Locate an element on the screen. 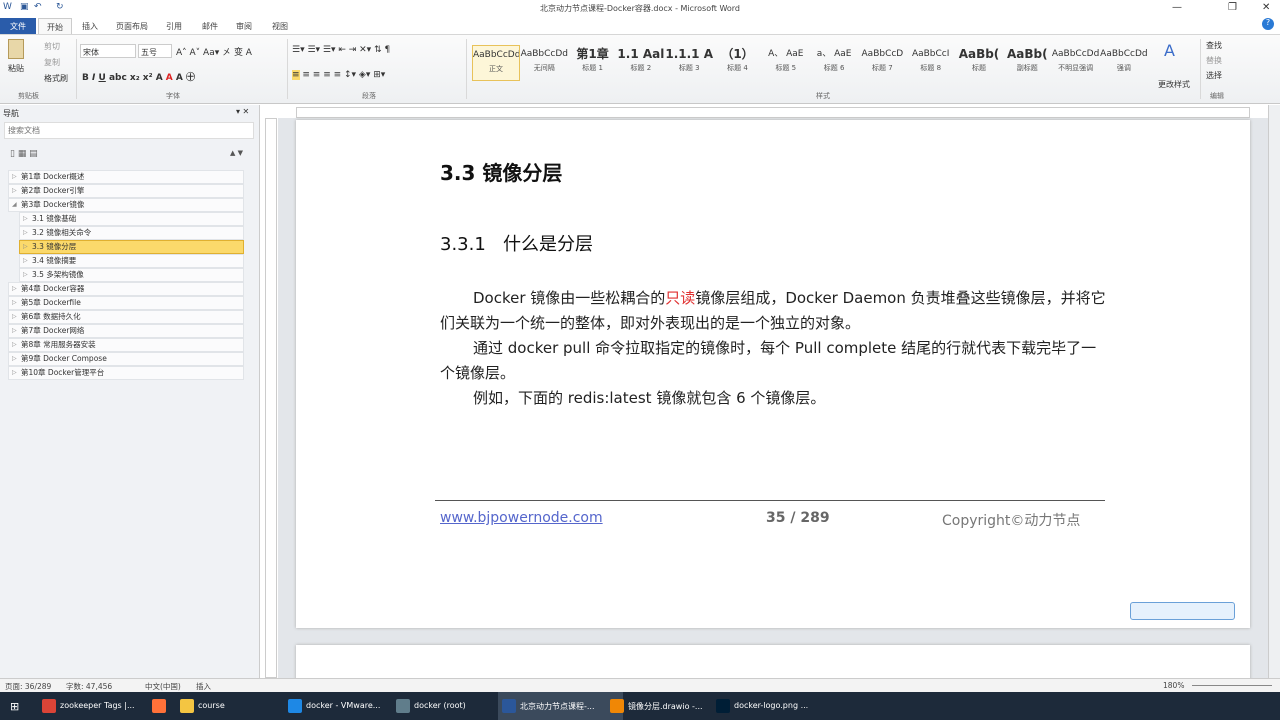  start-icon: ⊞ is located at coordinates (14, 706).